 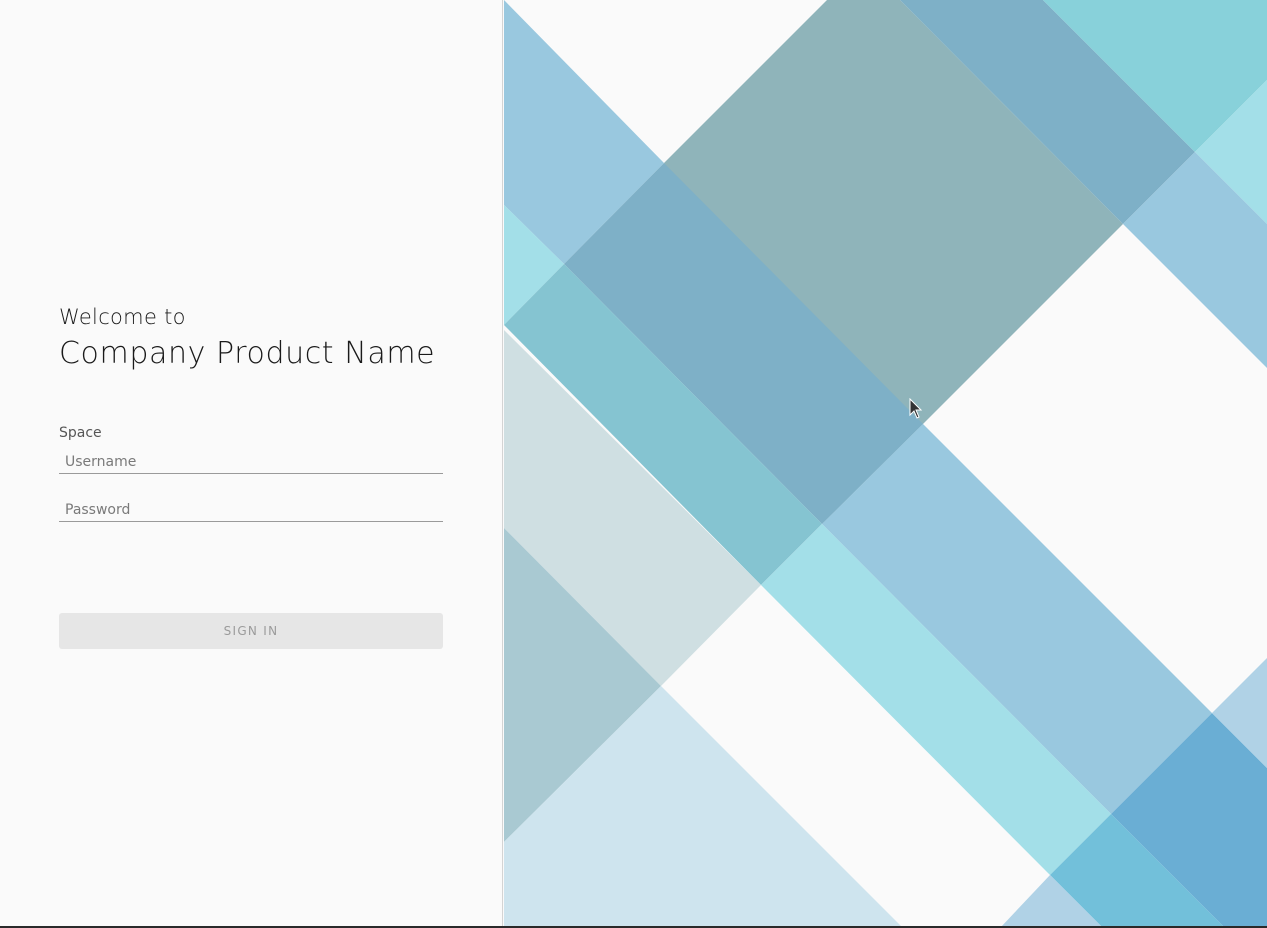 I want to click on space-label: Space, so click(x=80, y=433).